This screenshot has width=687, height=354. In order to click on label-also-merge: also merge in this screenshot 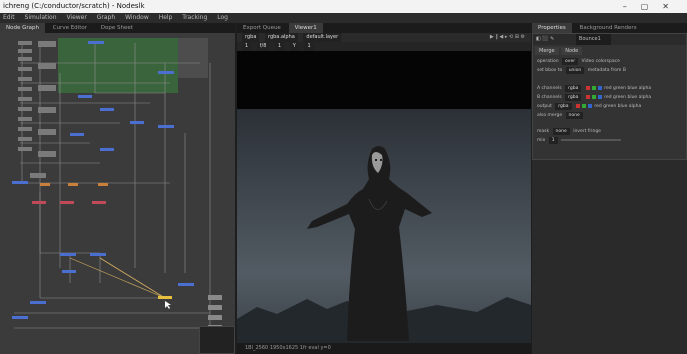, I will do `click(550, 115)`.